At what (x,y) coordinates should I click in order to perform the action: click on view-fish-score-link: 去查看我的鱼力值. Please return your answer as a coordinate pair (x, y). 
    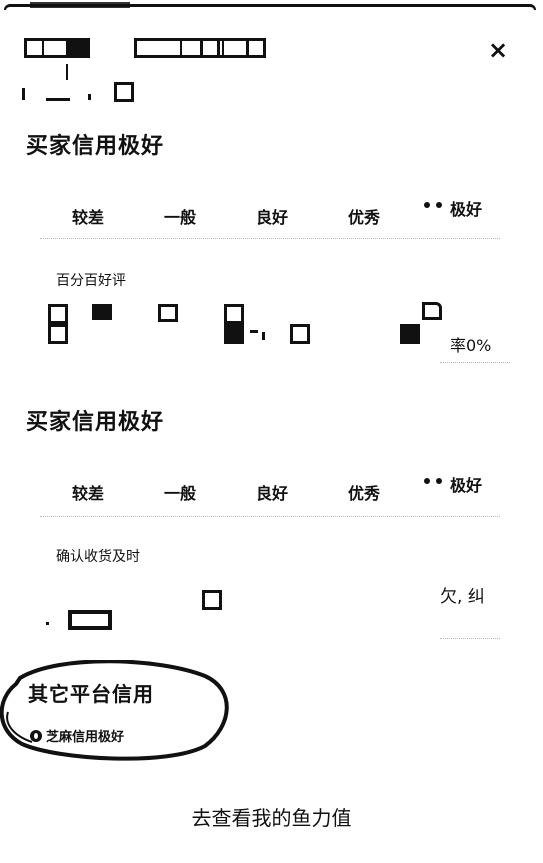
    Looking at the image, I should click on (271, 816).